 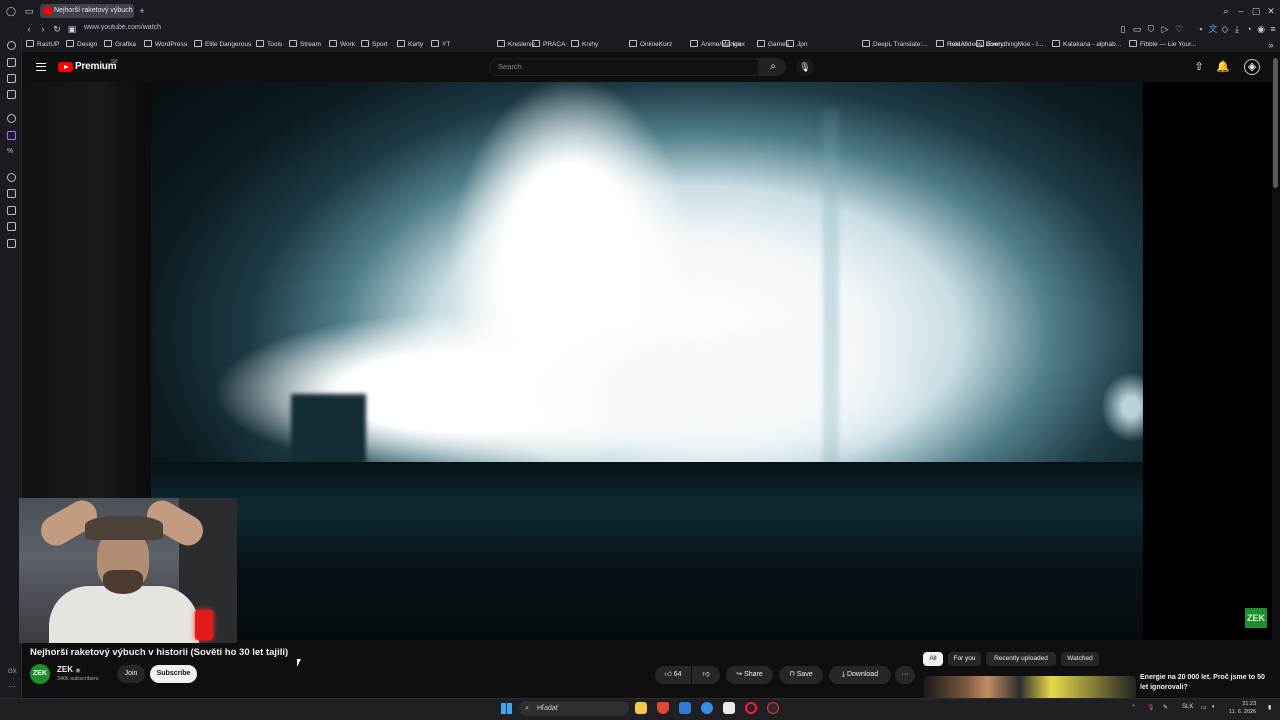 I want to click on network-icon: ▭, so click(x=1204, y=707).